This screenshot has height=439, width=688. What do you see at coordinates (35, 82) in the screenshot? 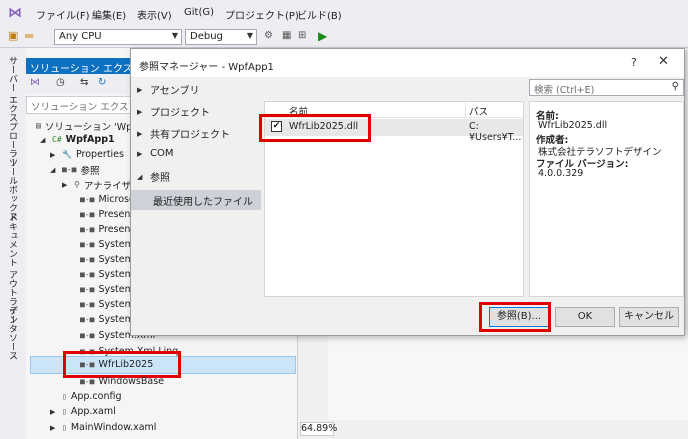
I see `vs-small-icon: ⋈` at bounding box center [35, 82].